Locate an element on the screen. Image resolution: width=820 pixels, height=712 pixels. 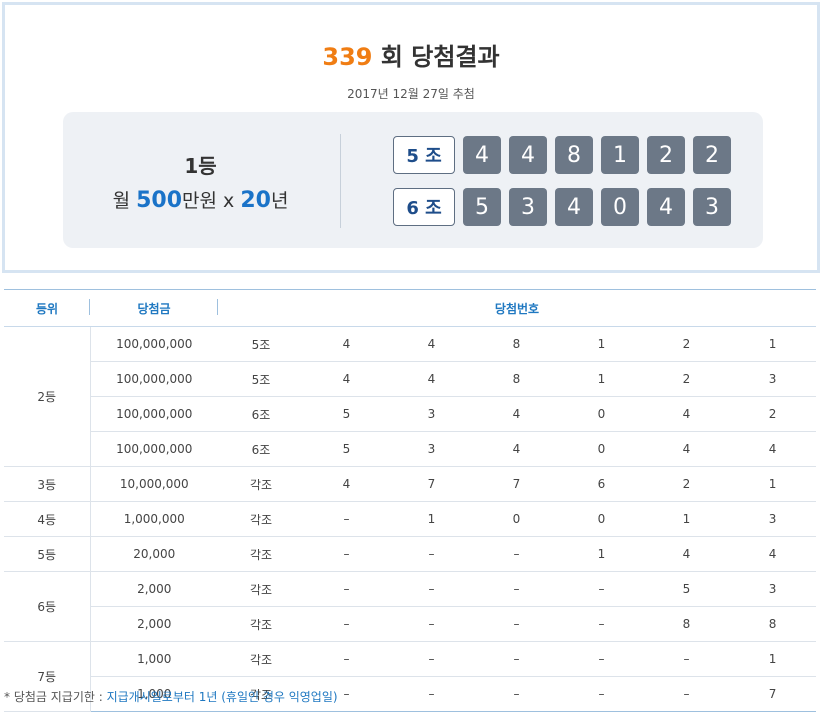
round-number: 339 is located at coordinates (347, 57).